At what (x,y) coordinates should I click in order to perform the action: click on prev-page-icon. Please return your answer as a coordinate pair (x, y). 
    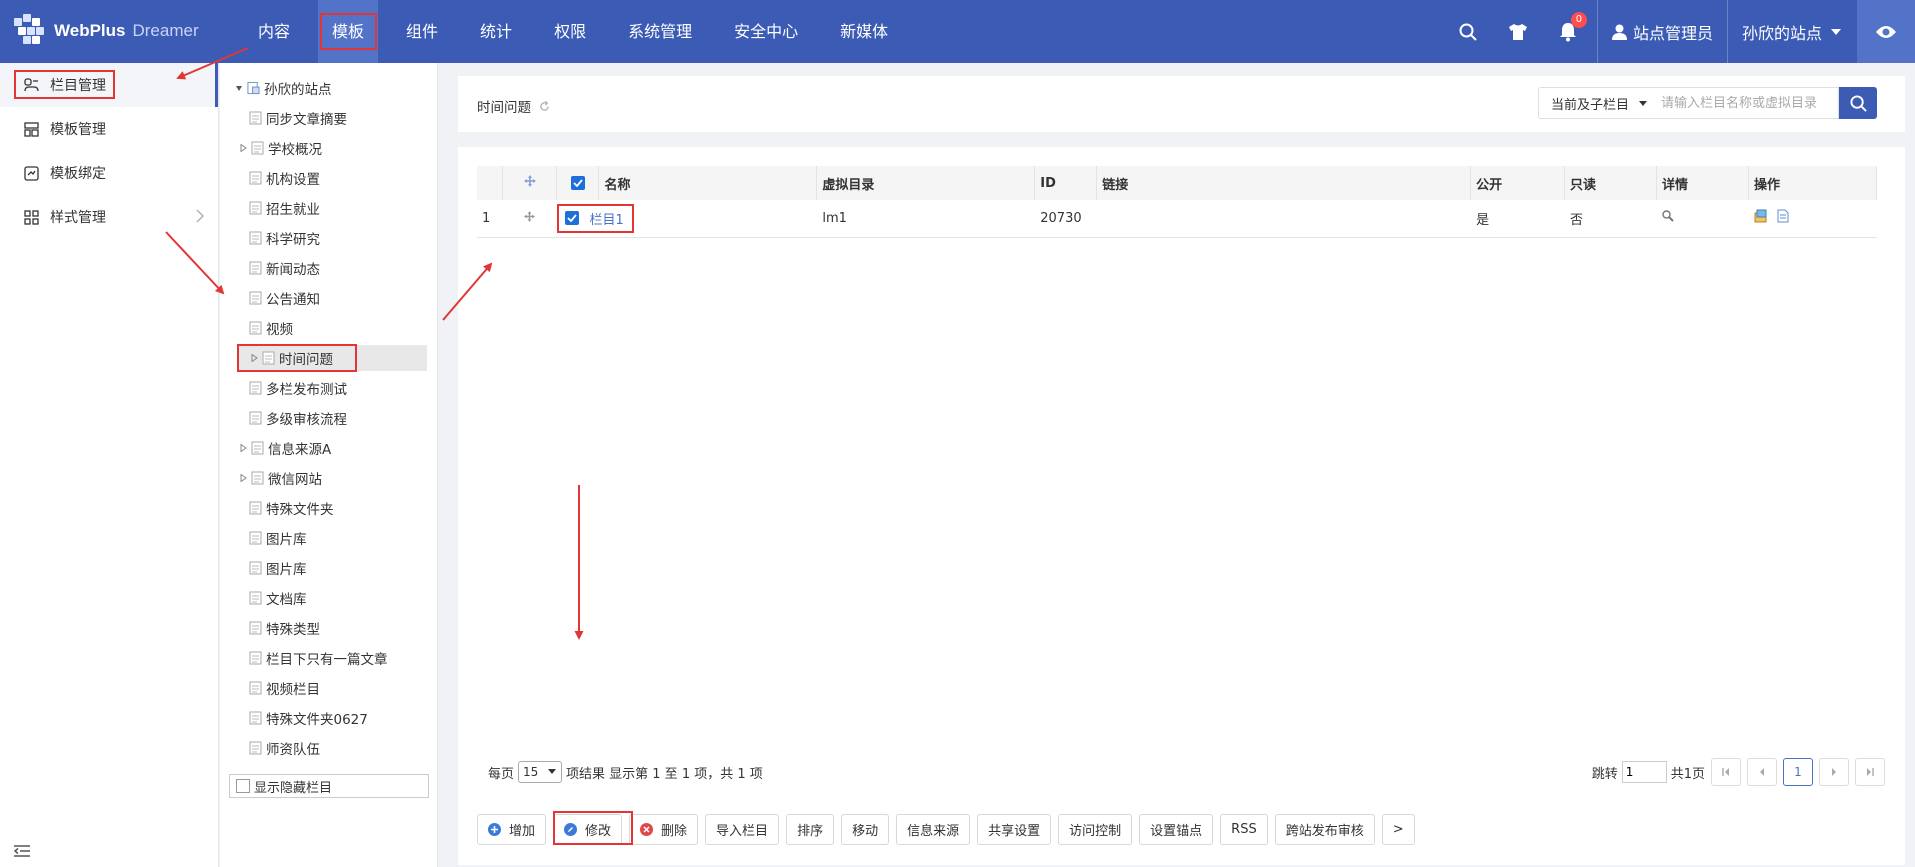
    Looking at the image, I should click on (1762, 772).